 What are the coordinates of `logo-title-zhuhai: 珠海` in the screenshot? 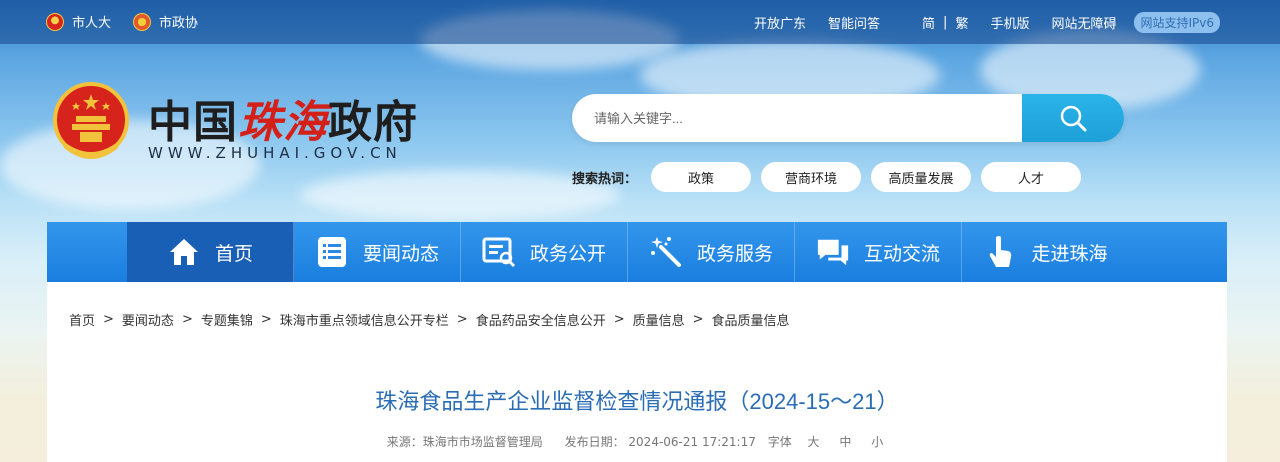 It's located at (283, 122).